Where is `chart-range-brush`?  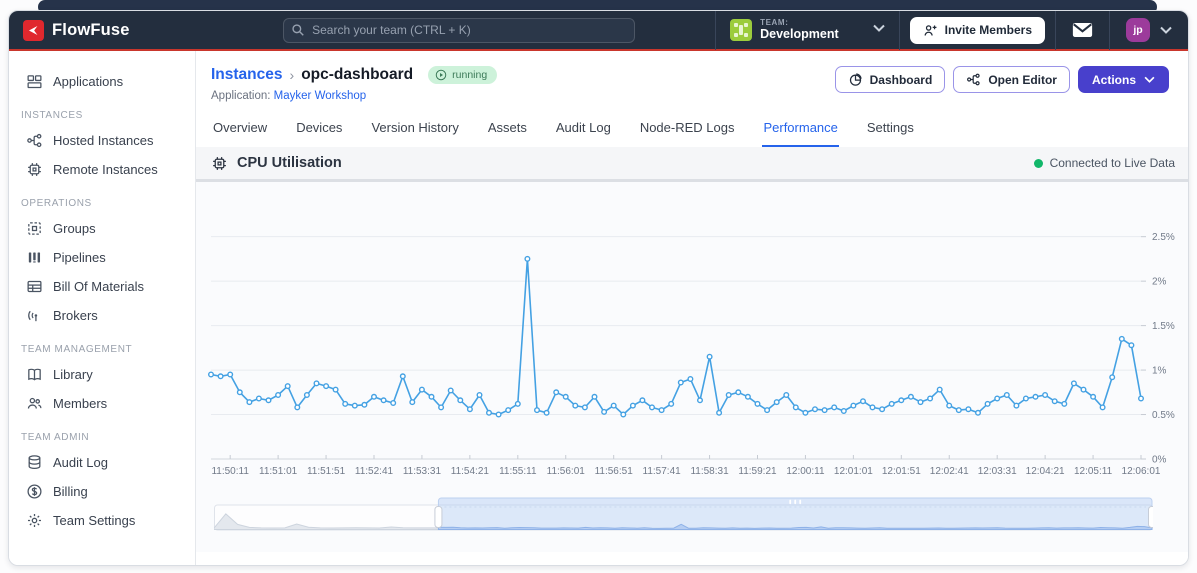 chart-range-brush is located at coordinates (684, 514).